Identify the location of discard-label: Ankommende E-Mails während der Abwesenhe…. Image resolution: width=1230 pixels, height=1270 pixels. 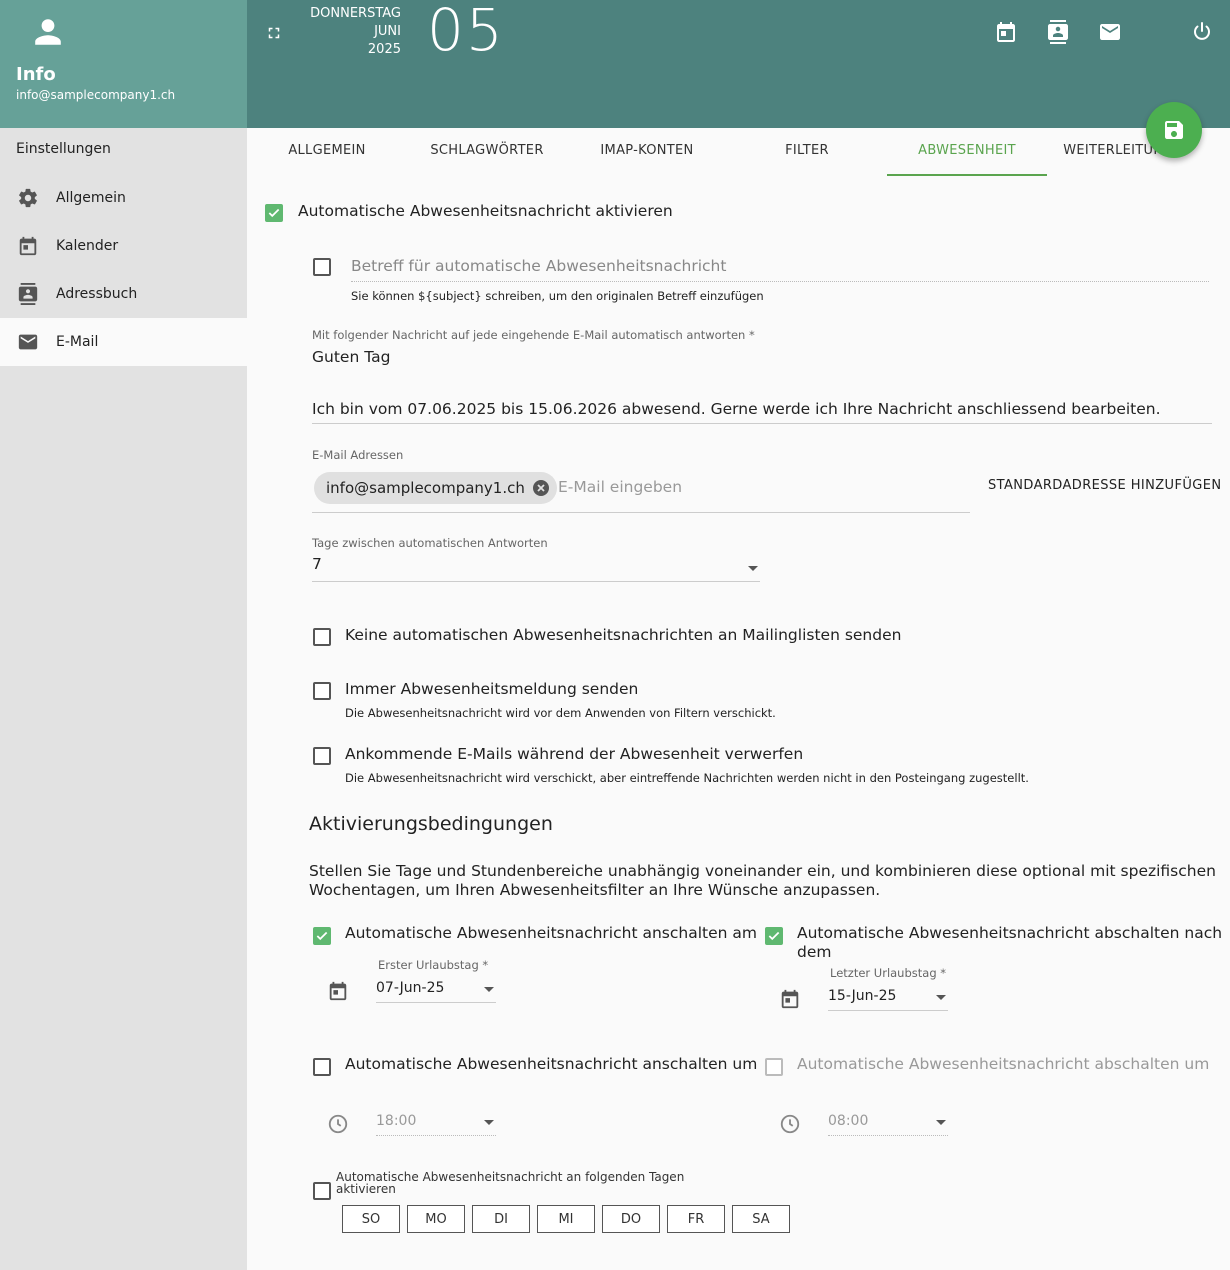
(574, 754).